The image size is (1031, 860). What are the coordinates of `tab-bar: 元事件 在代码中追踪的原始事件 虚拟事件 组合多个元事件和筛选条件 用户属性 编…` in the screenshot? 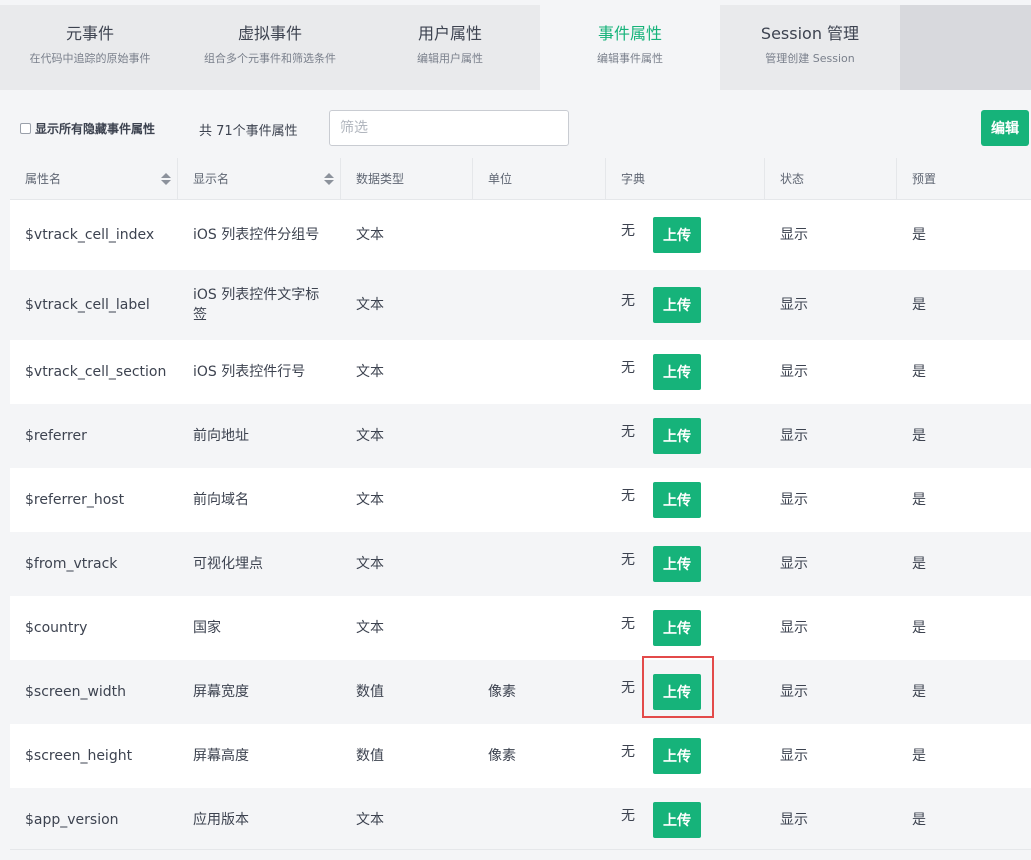 It's located at (515, 47).